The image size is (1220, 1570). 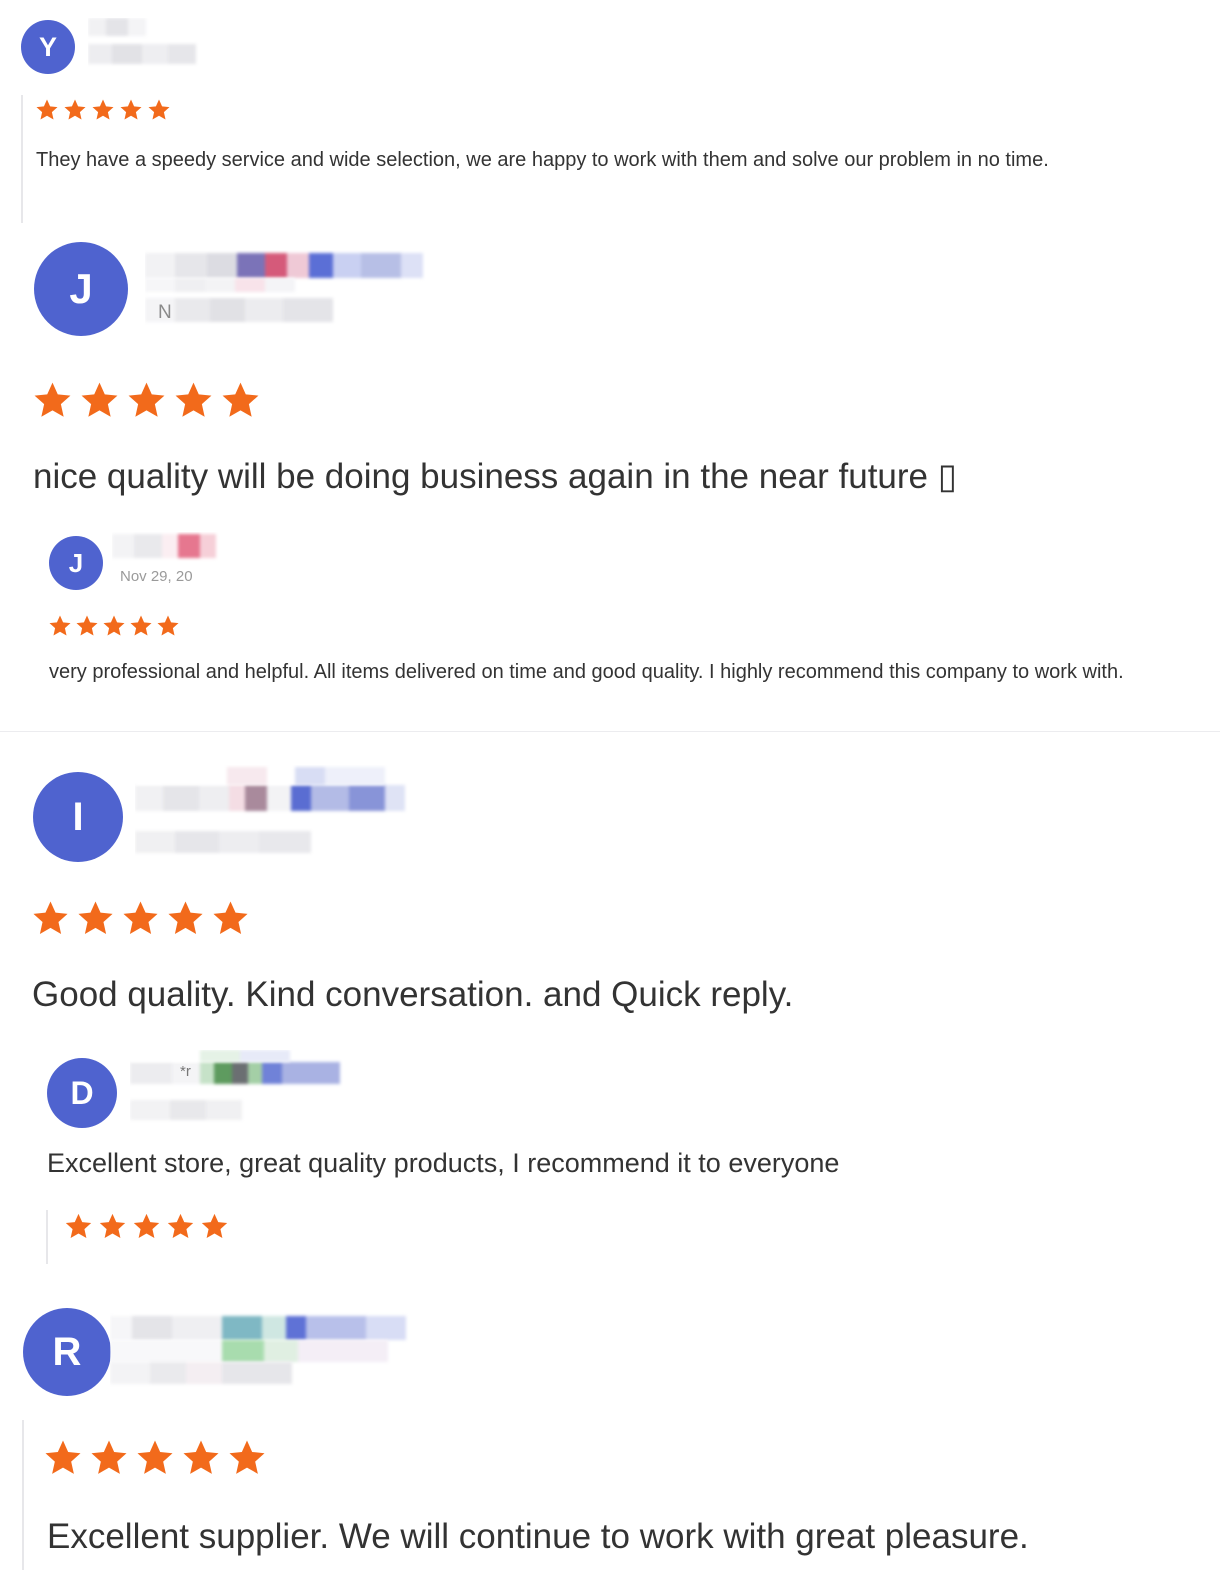 What do you see at coordinates (185, 1071) in the screenshot?
I see `reviewer-name-fragment: *r` at bounding box center [185, 1071].